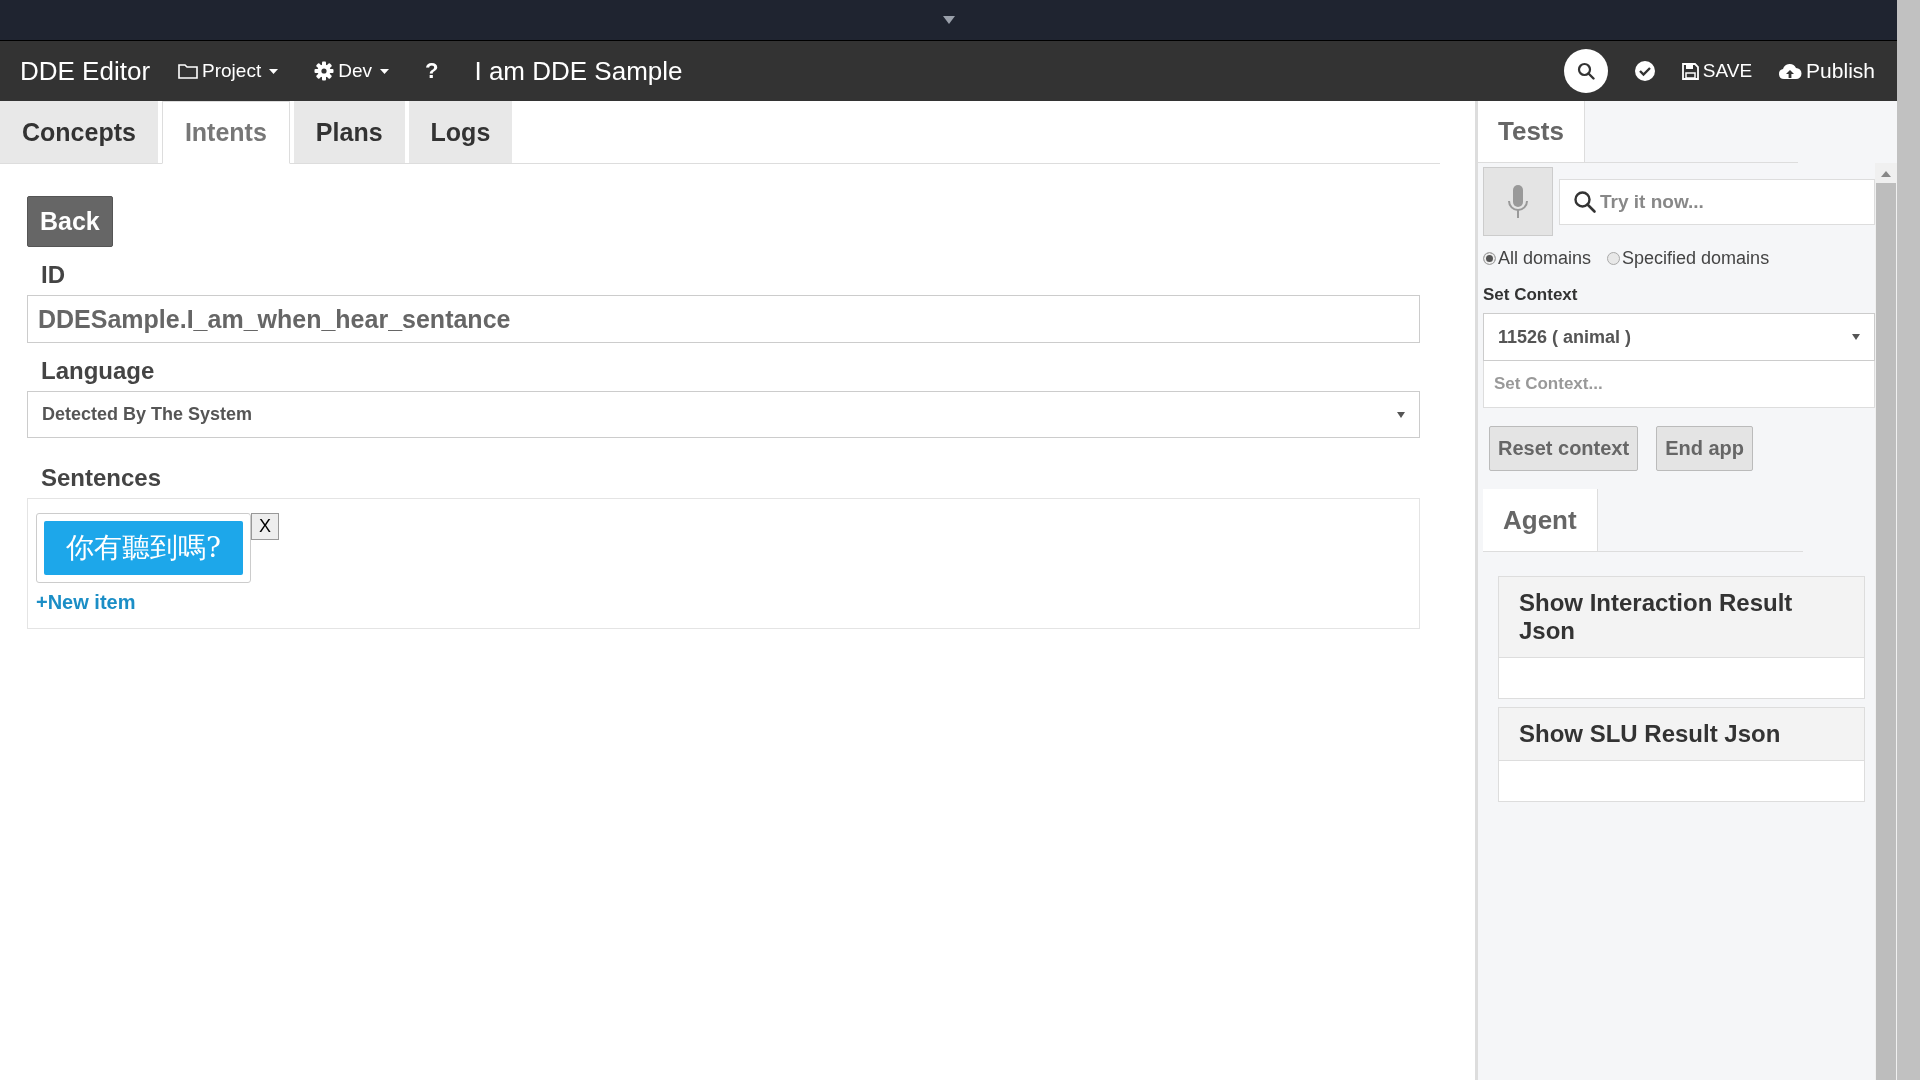 The image size is (1920, 1080). What do you see at coordinates (85, 71) in the screenshot?
I see `brand-title: DDE Editor` at bounding box center [85, 71].